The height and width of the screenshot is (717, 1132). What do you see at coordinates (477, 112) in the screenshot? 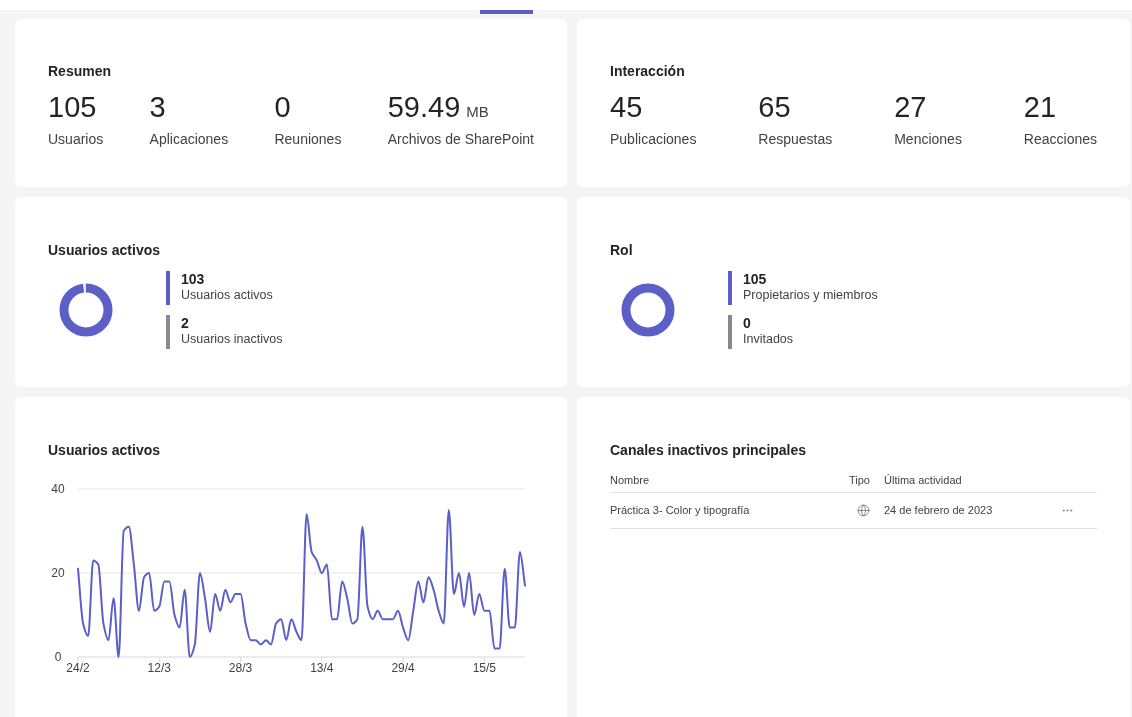
I see `stat-unit: MB` at bounding box center [477, 112].